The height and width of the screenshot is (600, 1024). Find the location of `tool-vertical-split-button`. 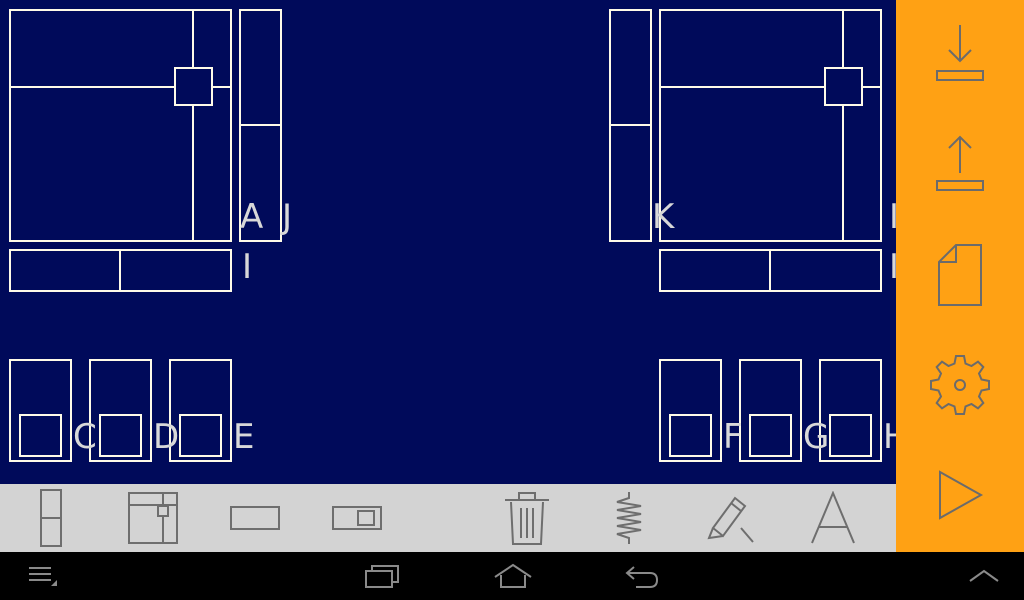

tool-vertical-split-button is located at coordinates (51, 518).